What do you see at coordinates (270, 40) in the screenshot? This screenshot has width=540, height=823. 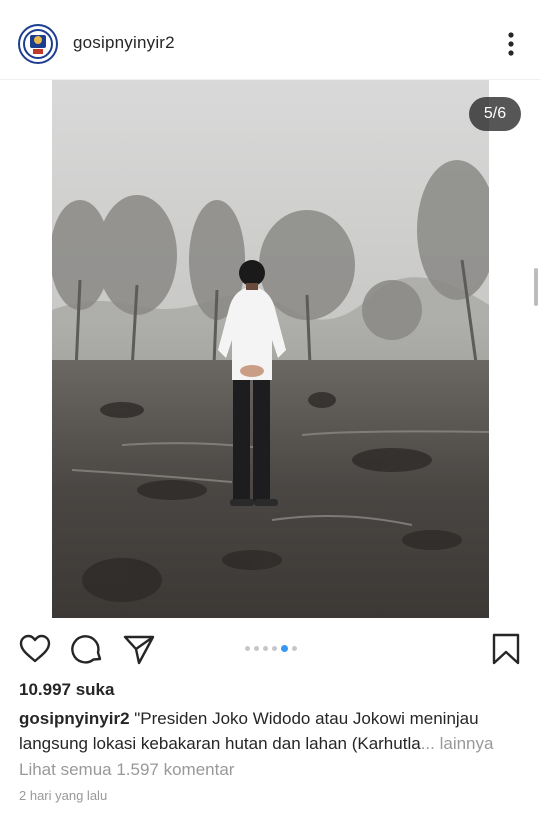 I see `post-header: gosipnyinyir2` at bounding box center [270, 40].